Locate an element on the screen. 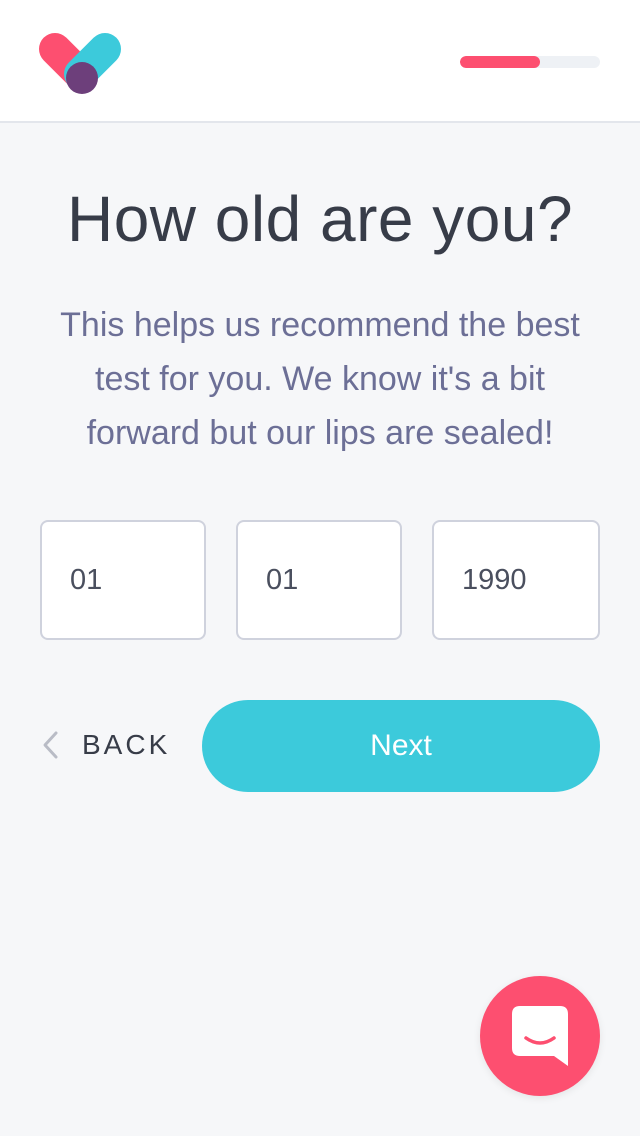 The image size is (640, 1136). next-button: Next is located at coordinates (401, 746).